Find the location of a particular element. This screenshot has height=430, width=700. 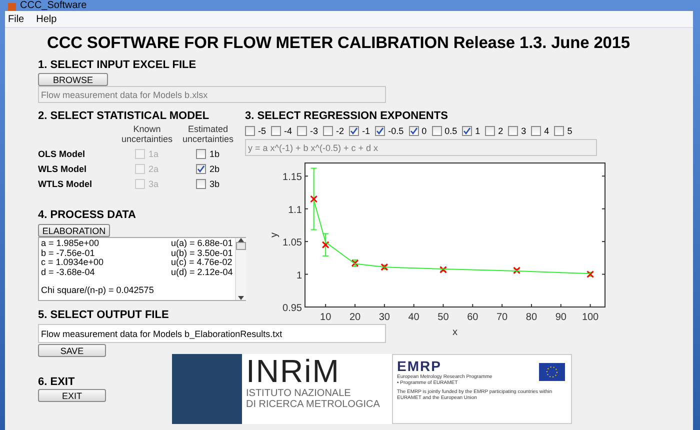

scroll-down-icon is located at coordinates (241, 298).